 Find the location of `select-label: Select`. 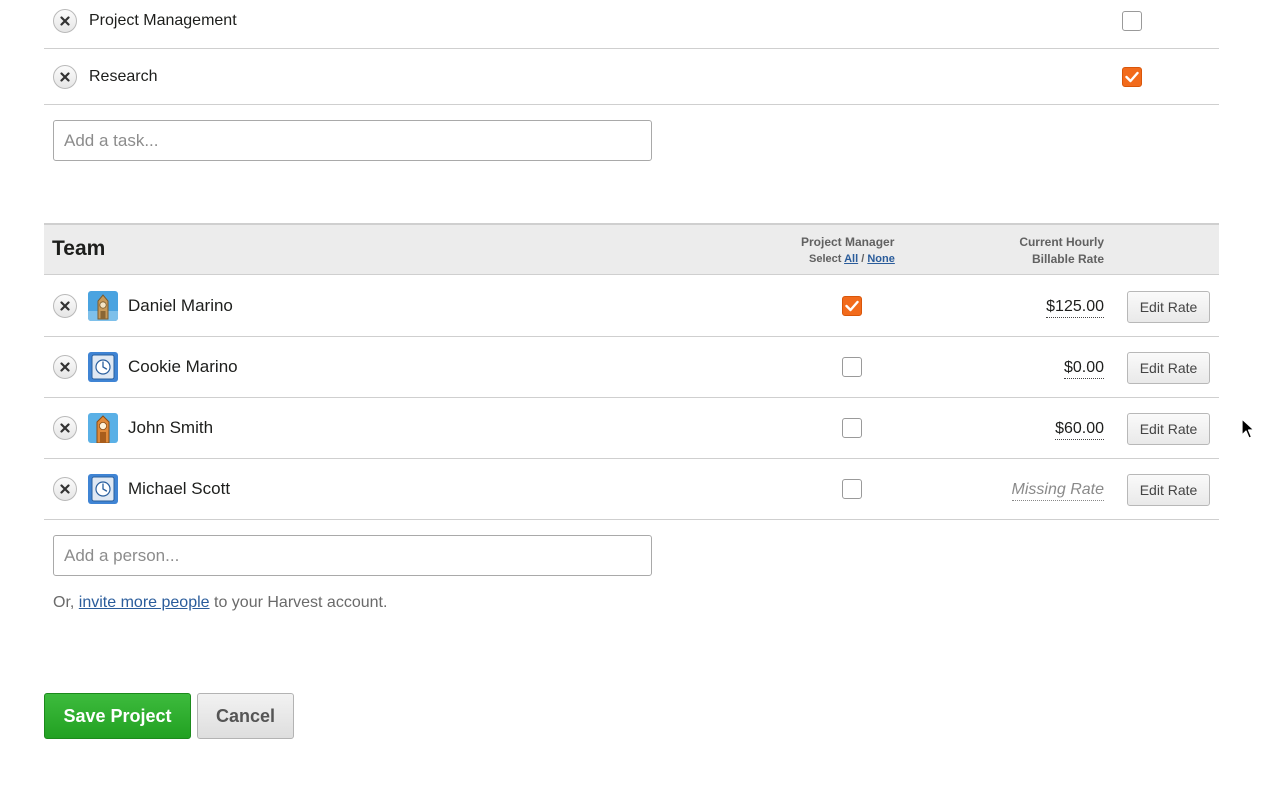

select-label: Select is located at coordinates (825, 259).